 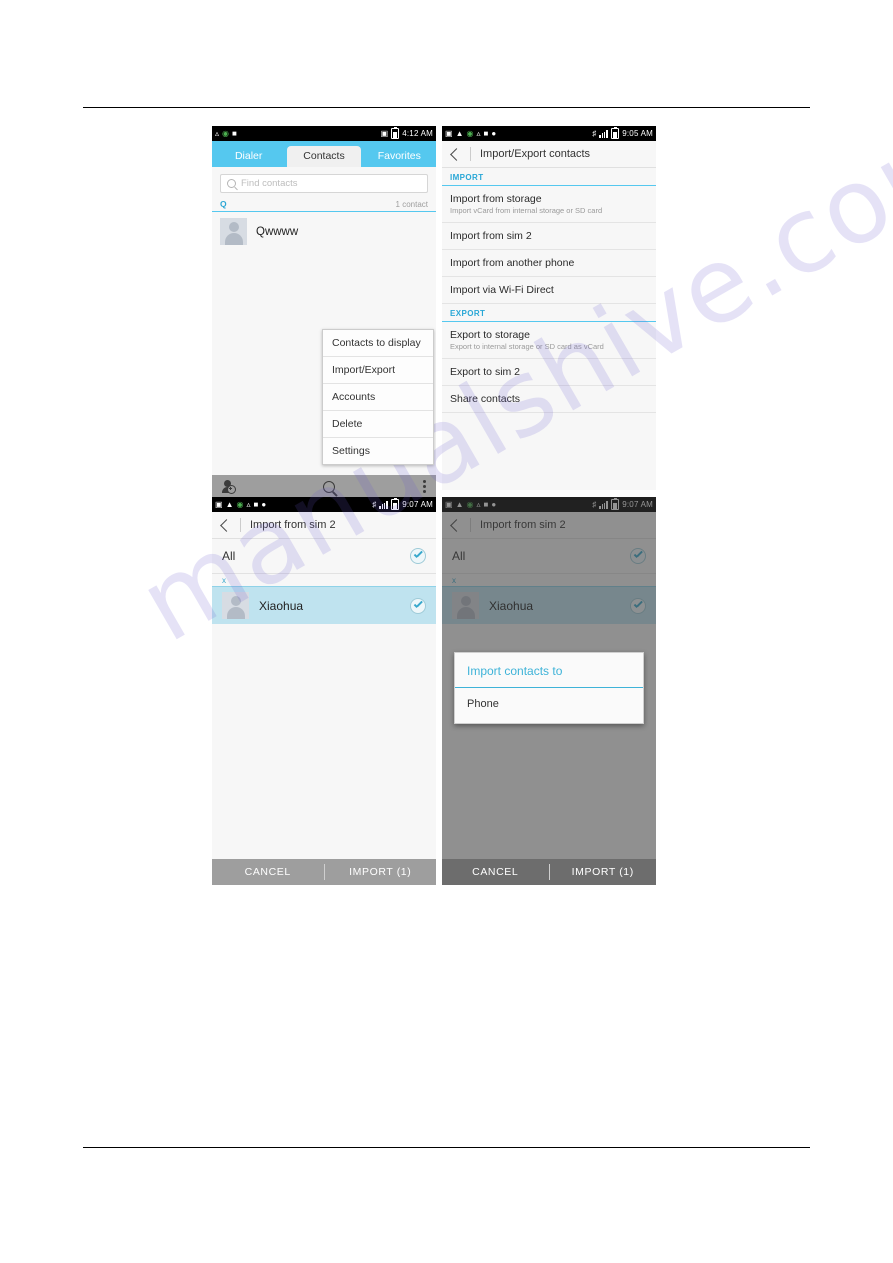 What do you see at coordinates (549, 177) in the screenshot?
I see `group-label-import: IMPORT` at bounding box center [549, 177].